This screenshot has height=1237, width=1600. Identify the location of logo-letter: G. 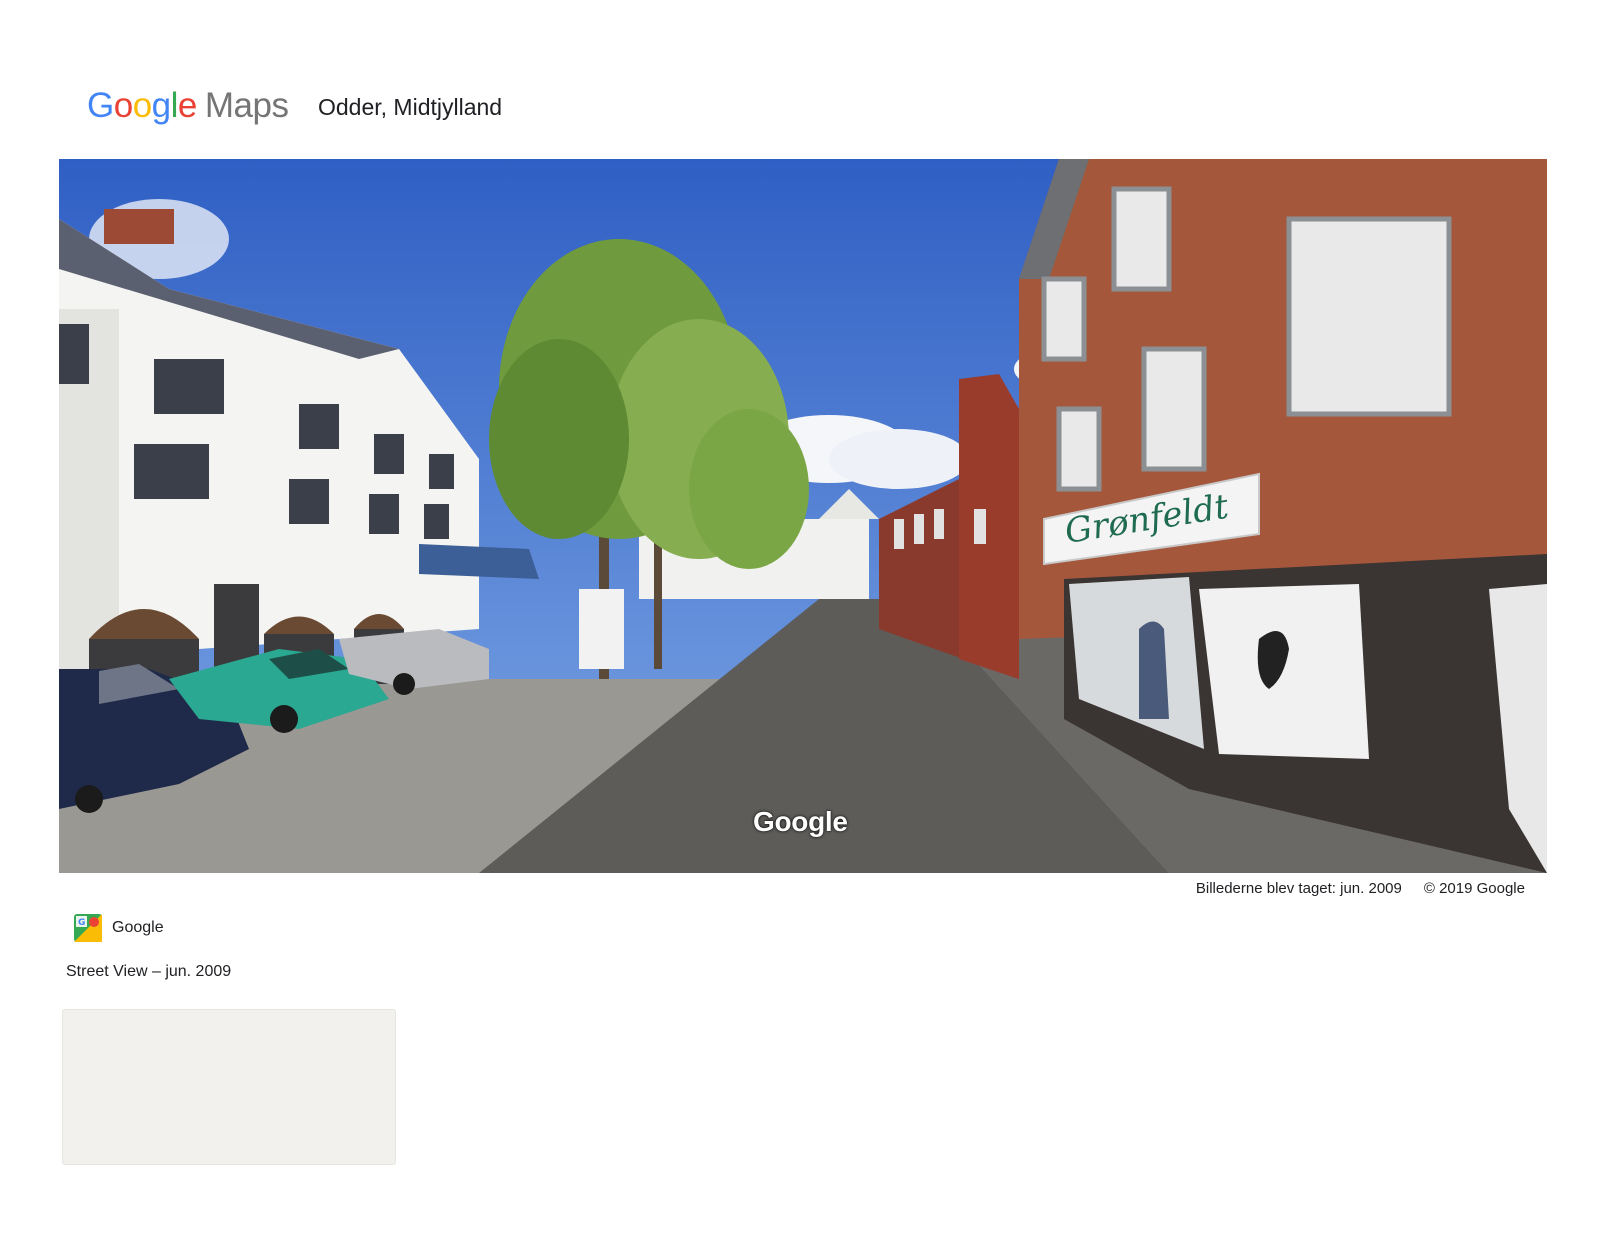
(100, 105).